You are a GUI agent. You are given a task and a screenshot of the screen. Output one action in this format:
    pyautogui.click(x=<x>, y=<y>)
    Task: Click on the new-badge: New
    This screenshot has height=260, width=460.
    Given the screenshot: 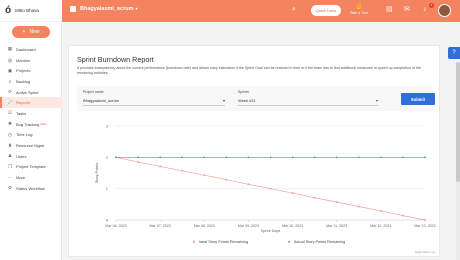 What is the action you would take?
    pyautogui.click(x=43, y=124)
    